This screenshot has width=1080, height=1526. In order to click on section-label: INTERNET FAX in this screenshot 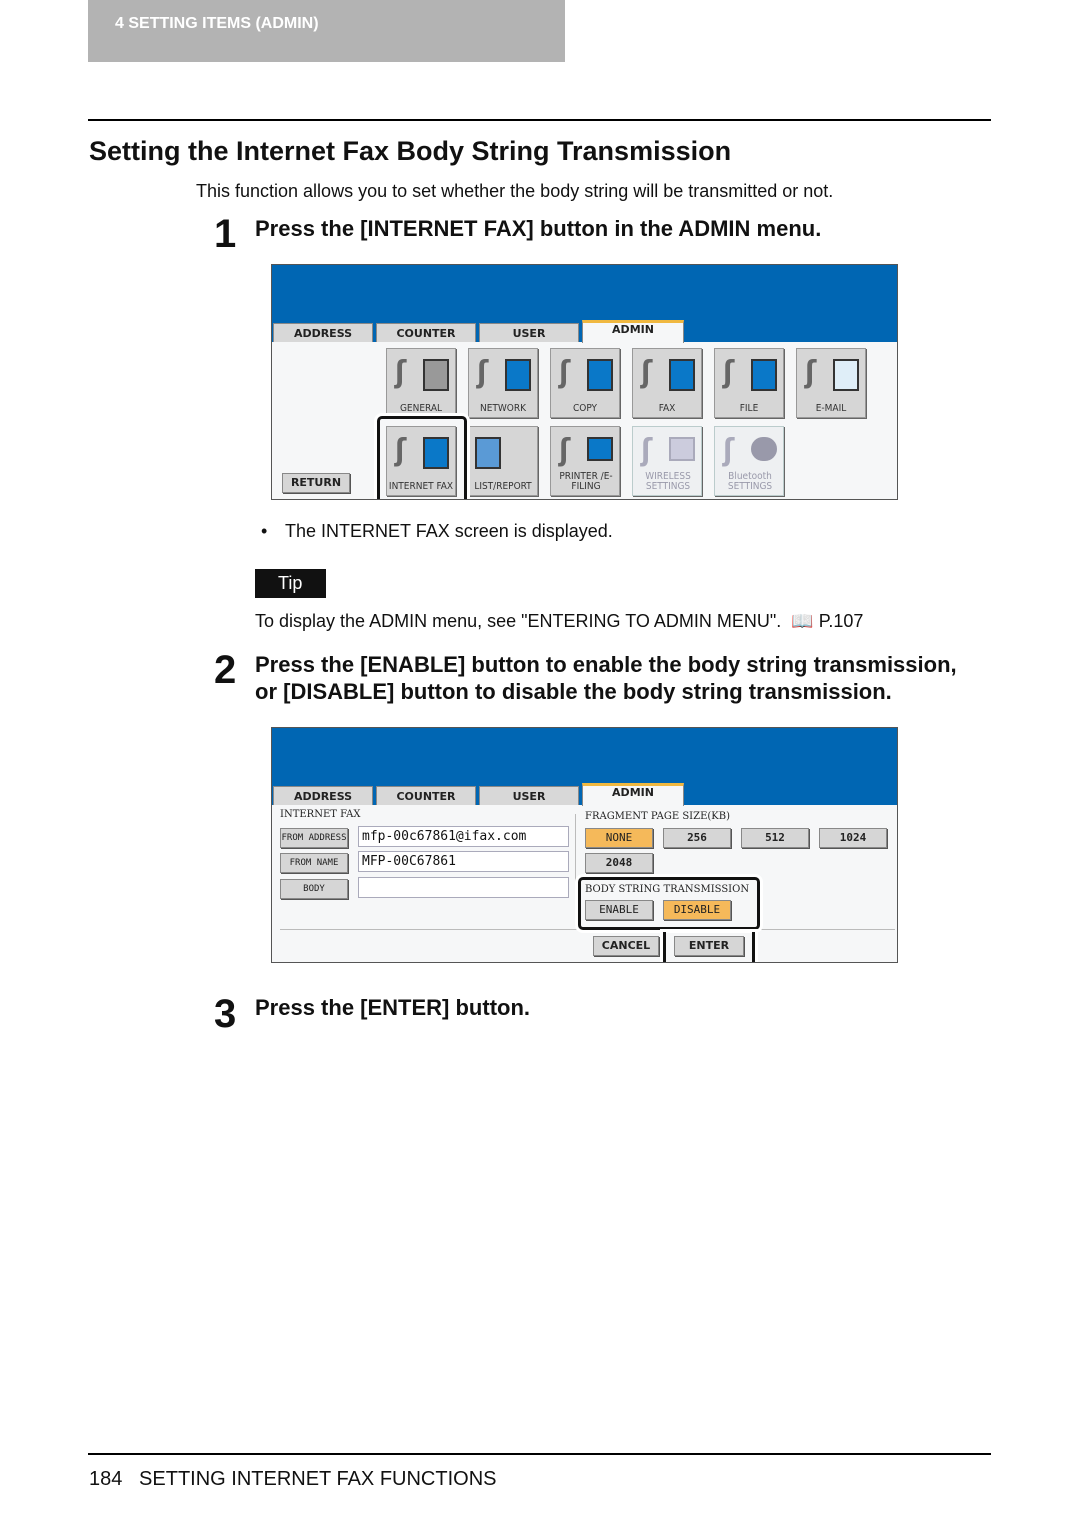, I will do `click(320, 814)`.